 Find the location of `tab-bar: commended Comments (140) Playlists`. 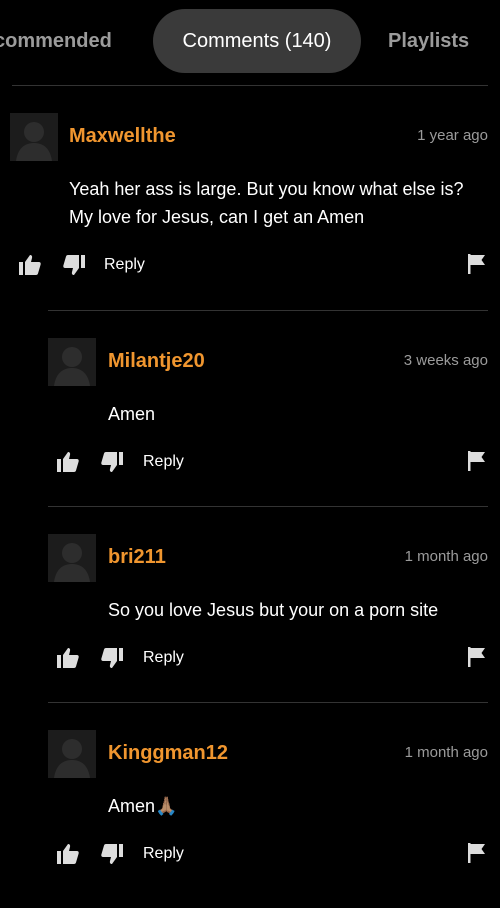

tab-bar: commended Comments (140) Playlists is located at coordinates (250, 42).